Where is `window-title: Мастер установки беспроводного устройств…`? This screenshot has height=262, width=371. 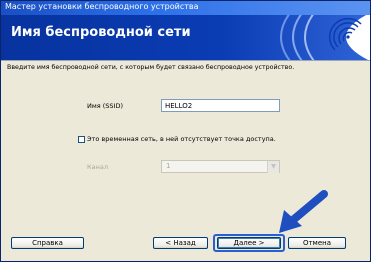 window-title: Мастер установки беспроводного устройств… is located at coordinates (102, 6).